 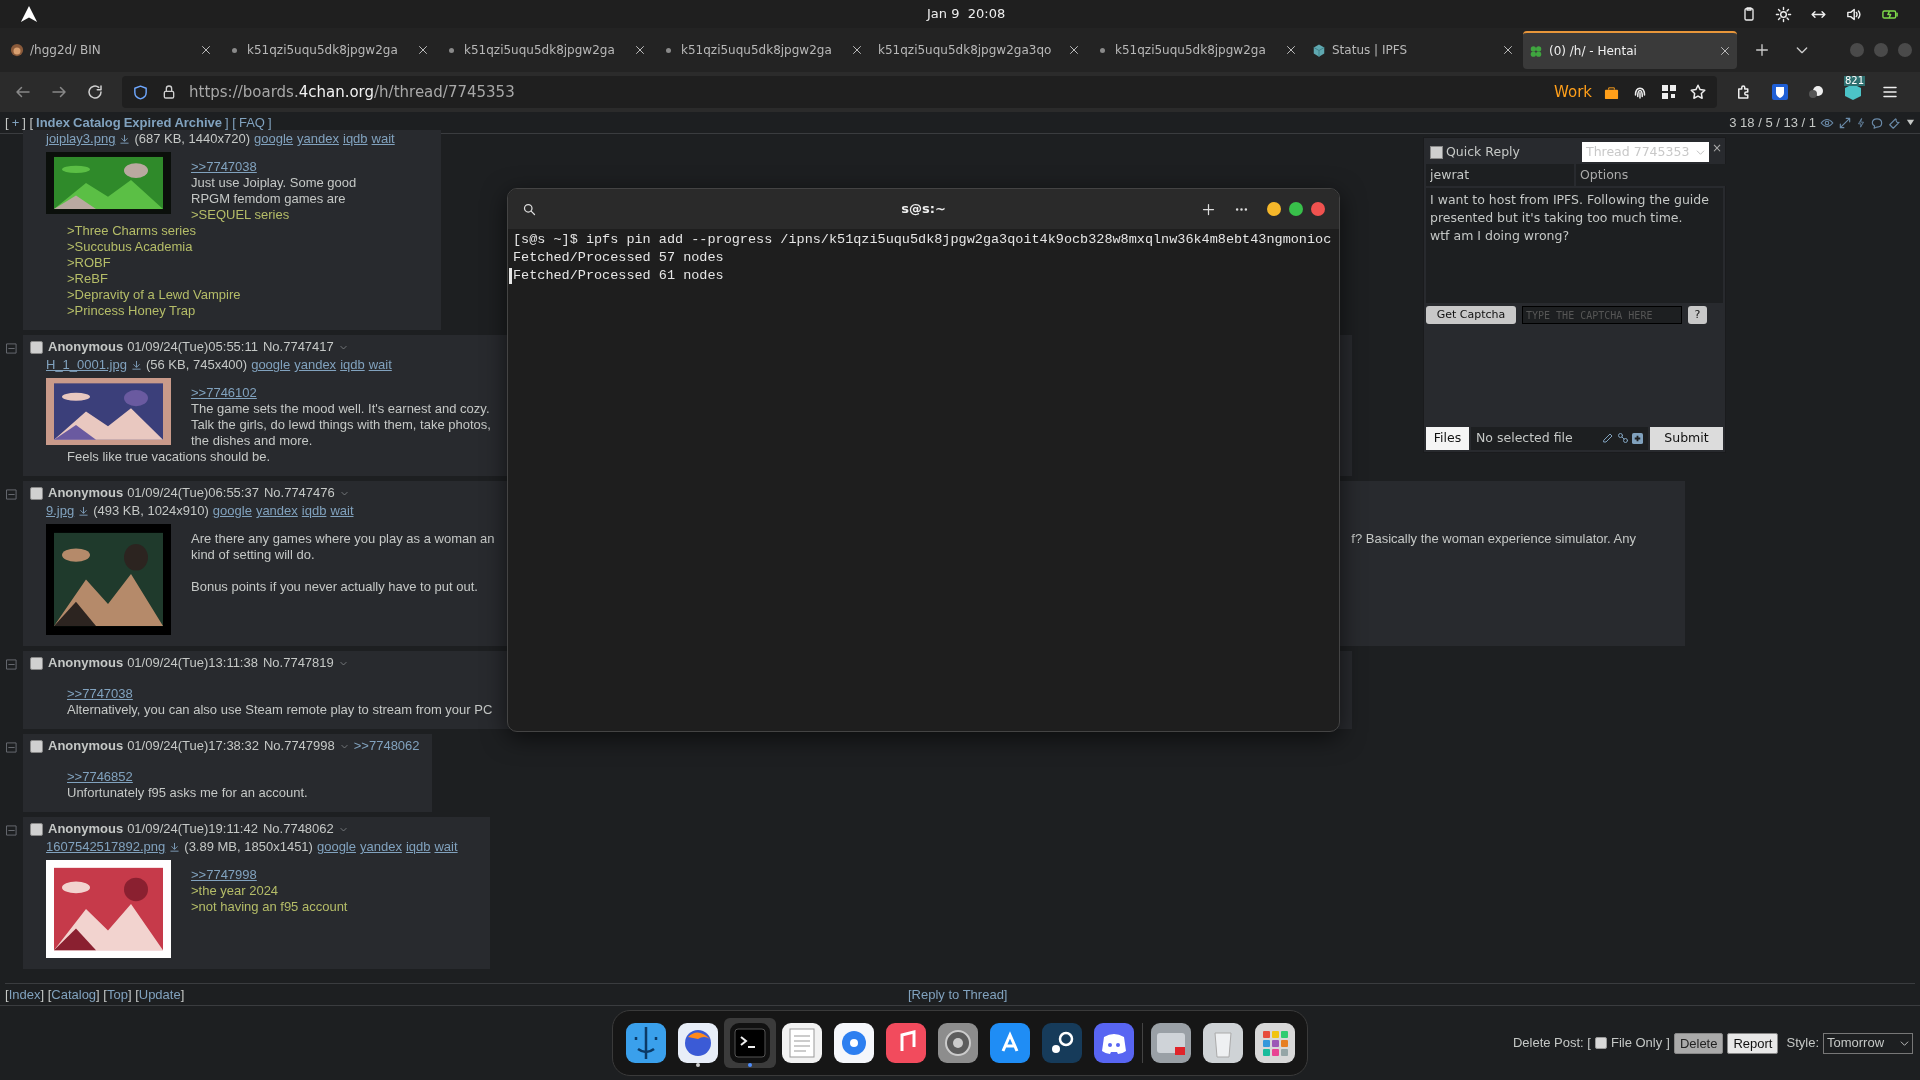 What do you see at coordinates (298, 829) in the screenshot?
I see `post-number: No.7748062` at bounding box center [298, 829].